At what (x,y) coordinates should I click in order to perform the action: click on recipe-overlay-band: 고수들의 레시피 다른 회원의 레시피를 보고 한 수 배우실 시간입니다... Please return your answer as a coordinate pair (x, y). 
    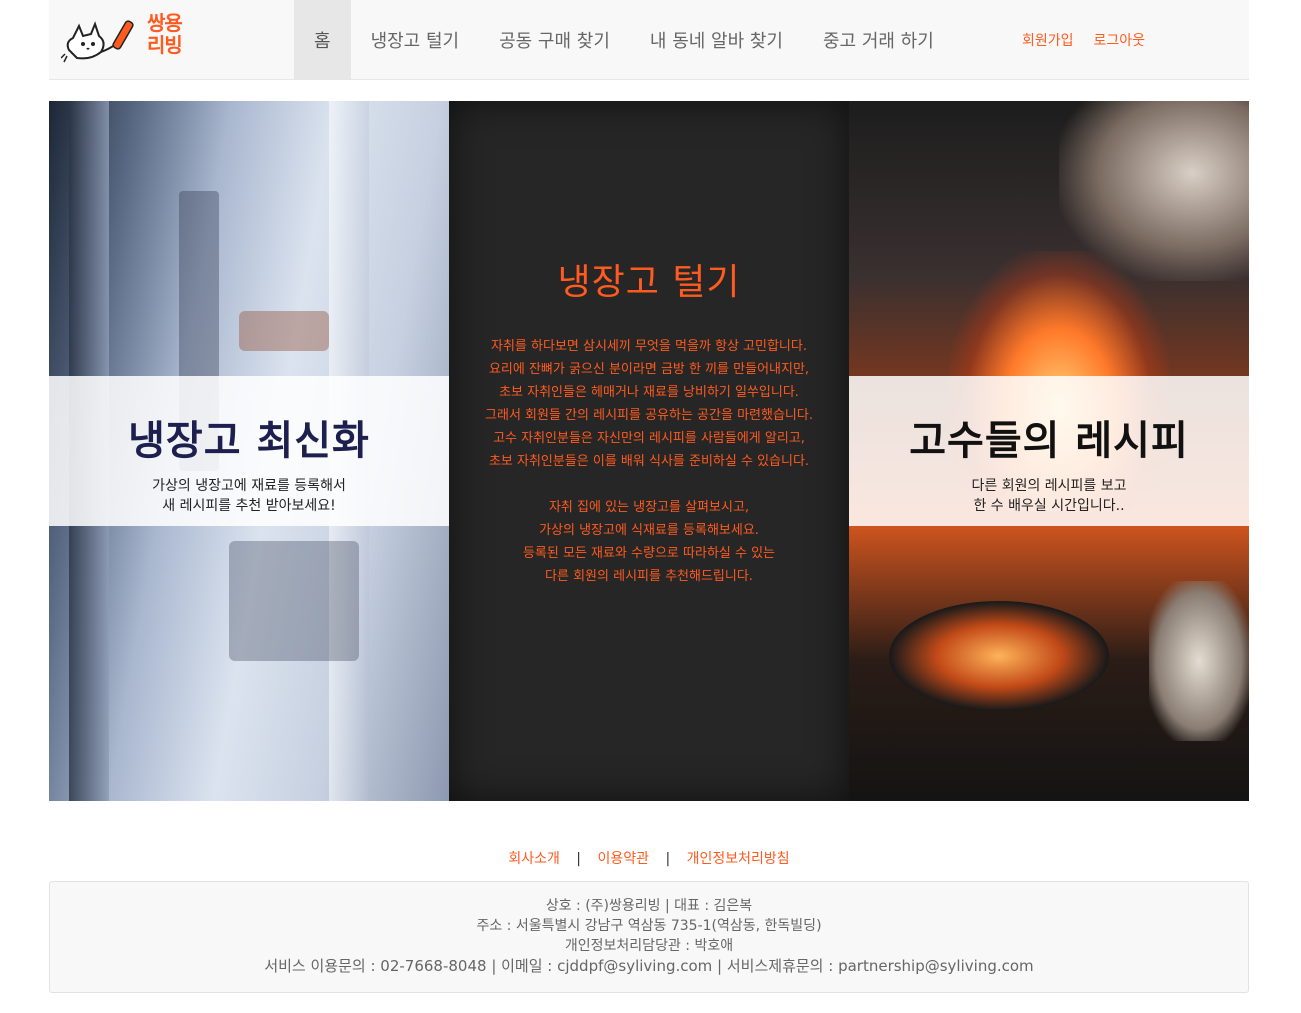
    Looking at the image, I should click on (1049, 451).